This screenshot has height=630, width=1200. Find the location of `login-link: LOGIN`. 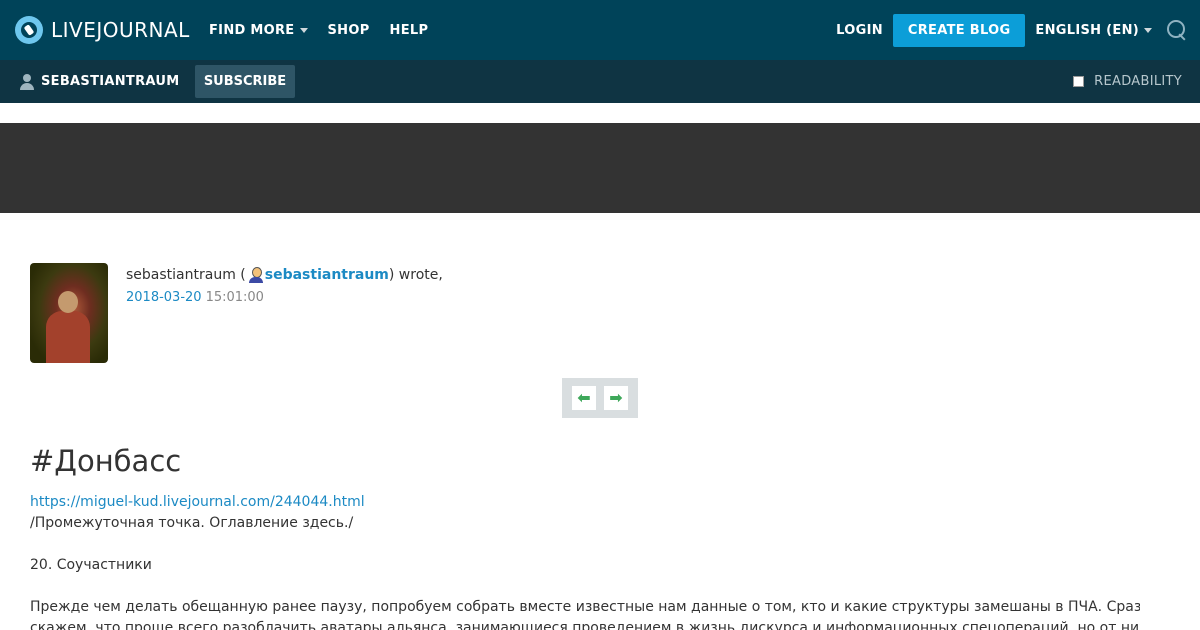

login-link: LOGIN is located at coordinates (859, 30).